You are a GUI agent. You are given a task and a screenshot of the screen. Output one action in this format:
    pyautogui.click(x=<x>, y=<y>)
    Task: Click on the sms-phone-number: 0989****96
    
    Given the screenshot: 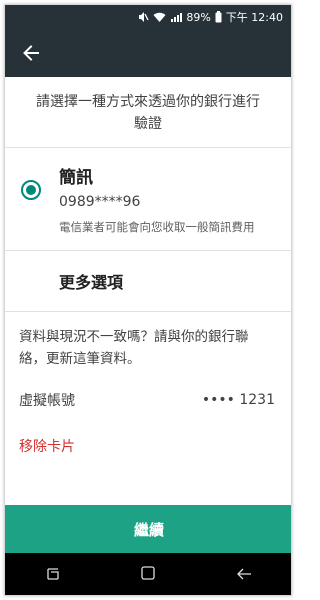 What is the action you would take?
    pyautogui.click(x=100, y=202)
    